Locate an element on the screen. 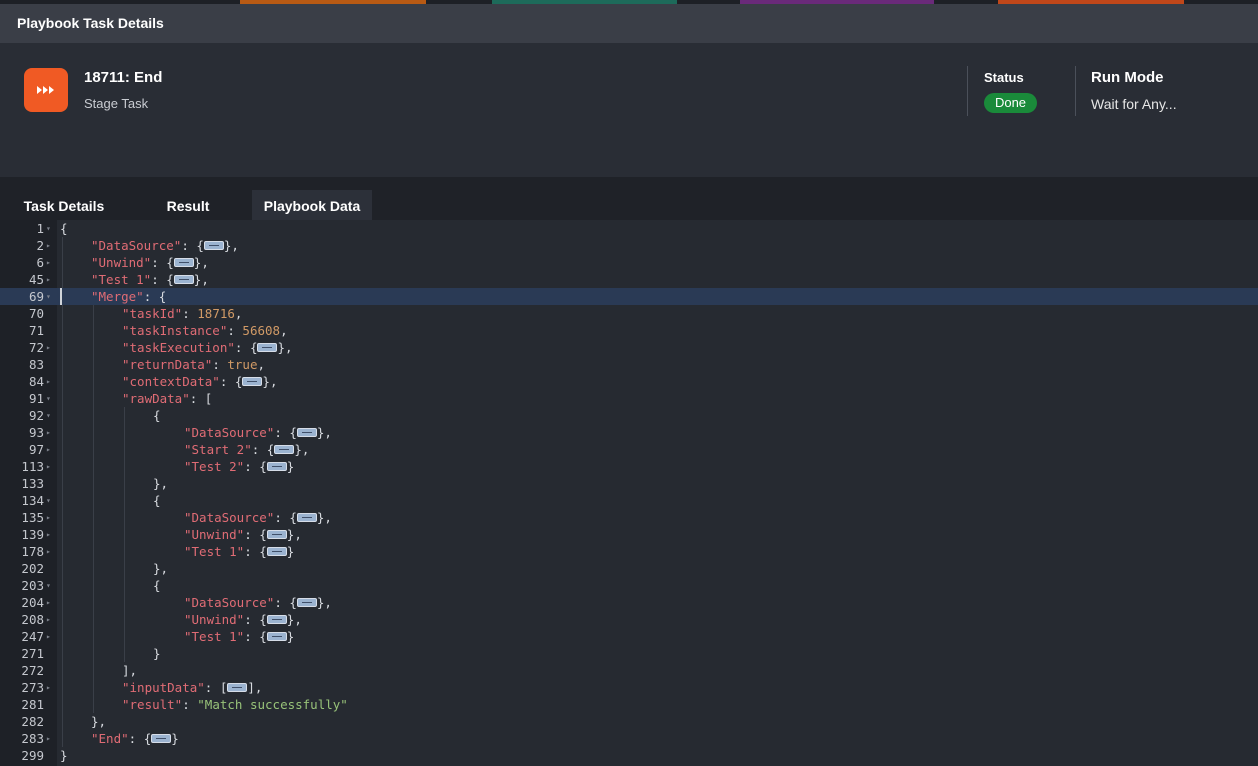 Image resolution: width=1258 pixels, height=766 pixels. code-text: "DataSource": {}, is located at coordinates (258, 602).